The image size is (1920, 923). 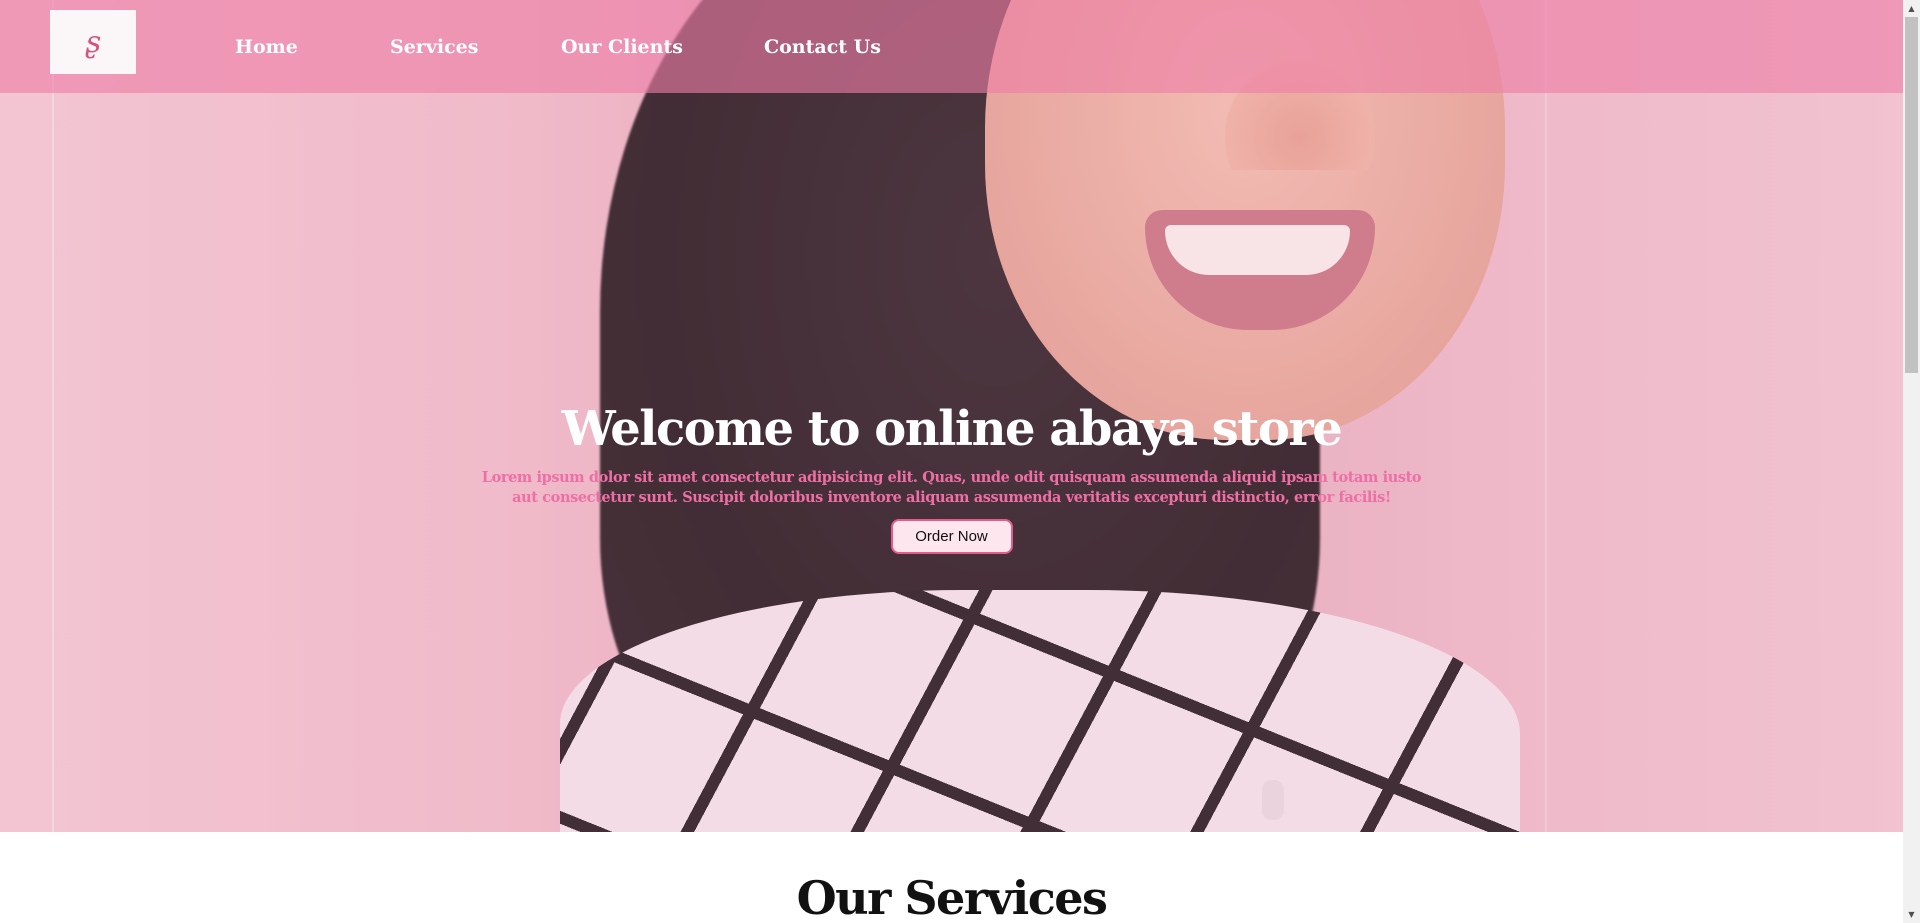 What do you see at coordinates (824, 47) in the screenshot?
I see `nav-item-contact-us: Contact Us` at bounding box center [824, 47].